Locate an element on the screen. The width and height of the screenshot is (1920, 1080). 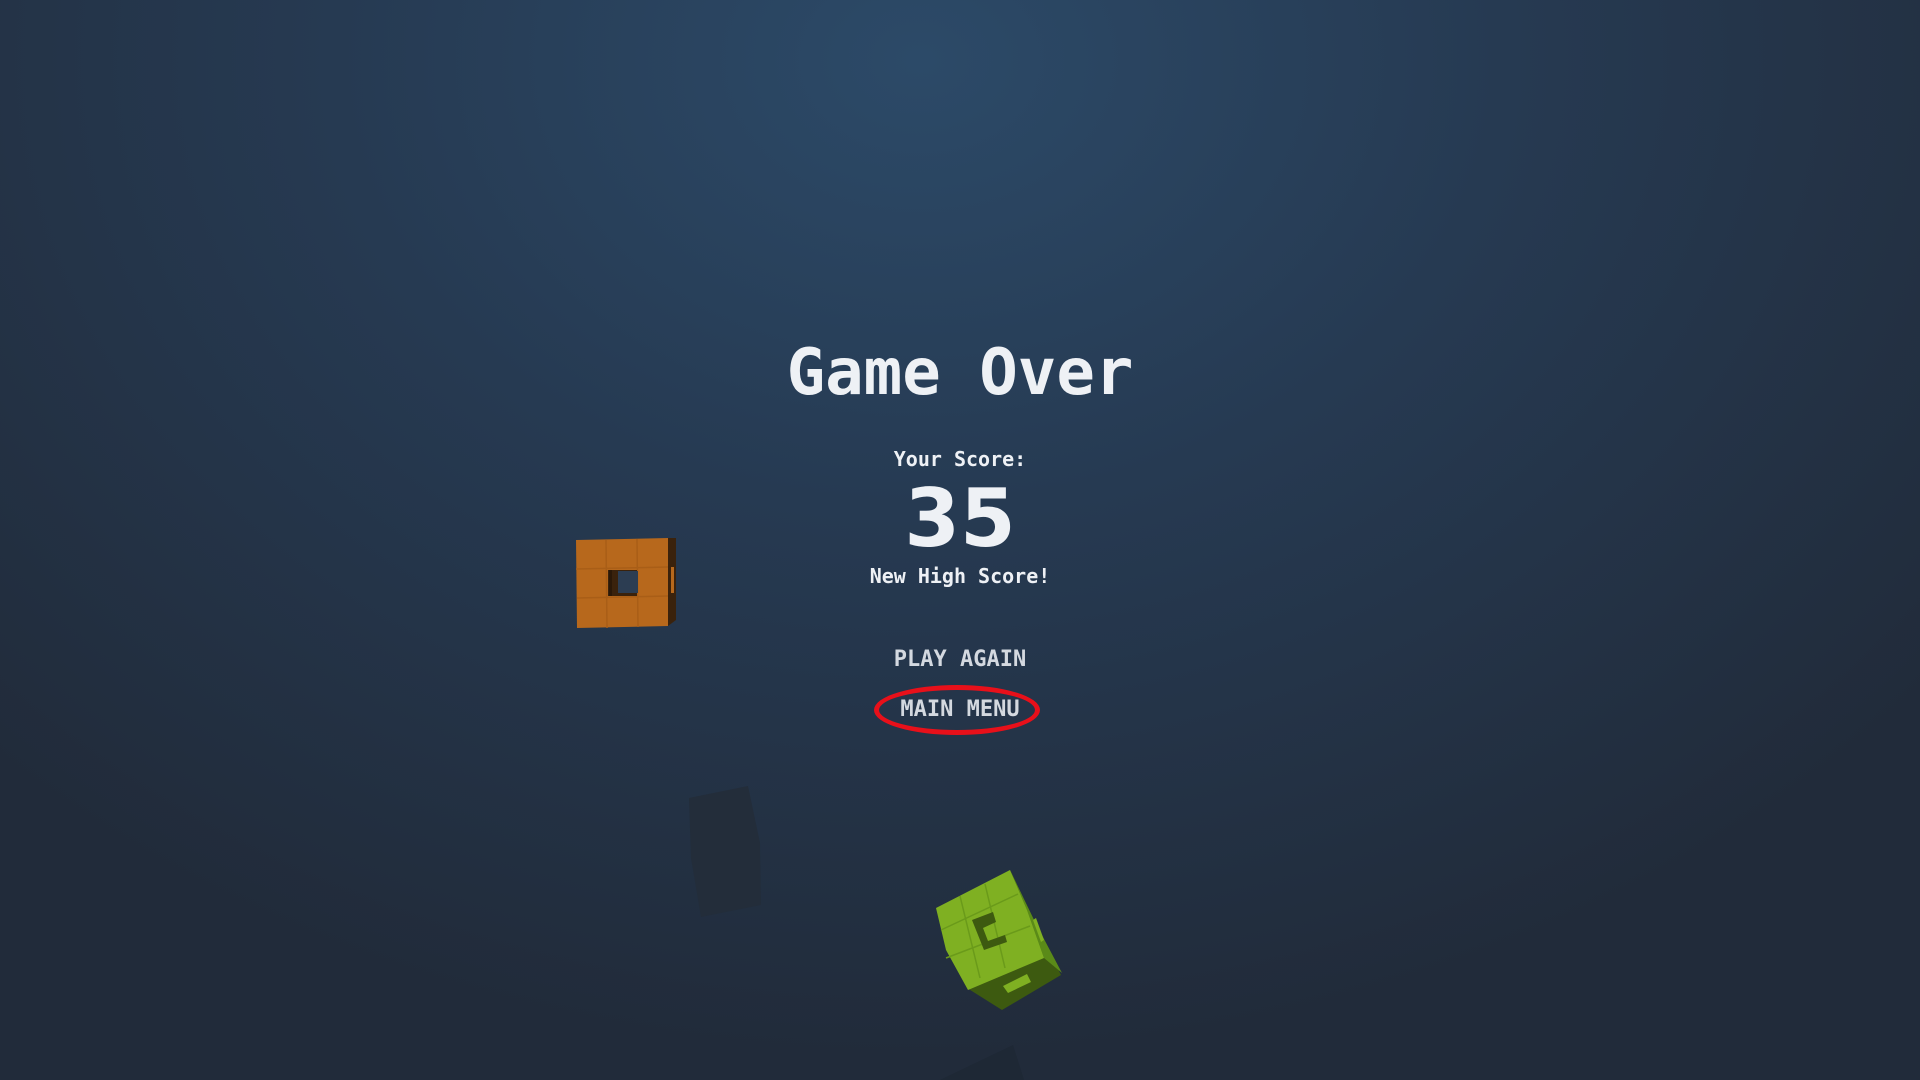
score-label: Your Score: is located at coordinates (960, 459).